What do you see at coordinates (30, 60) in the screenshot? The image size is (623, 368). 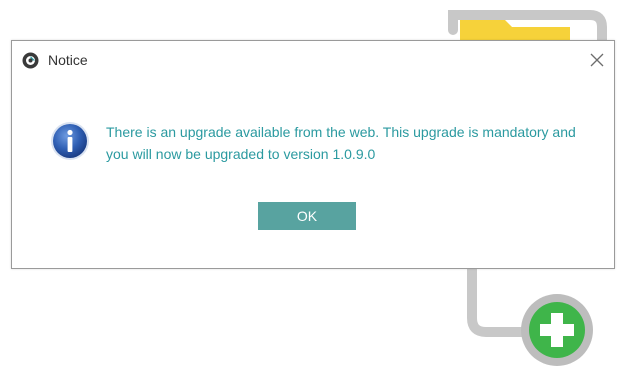 I see `app-logo-icon` at bounding box center [30, 60].